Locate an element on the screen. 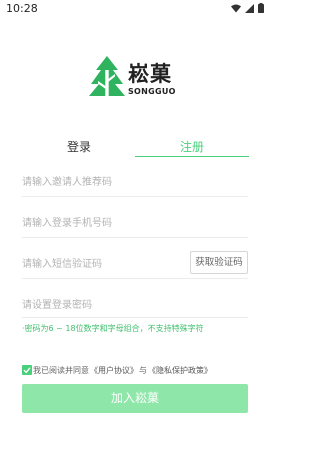  signal-icon is located at coordinates (249, 8).